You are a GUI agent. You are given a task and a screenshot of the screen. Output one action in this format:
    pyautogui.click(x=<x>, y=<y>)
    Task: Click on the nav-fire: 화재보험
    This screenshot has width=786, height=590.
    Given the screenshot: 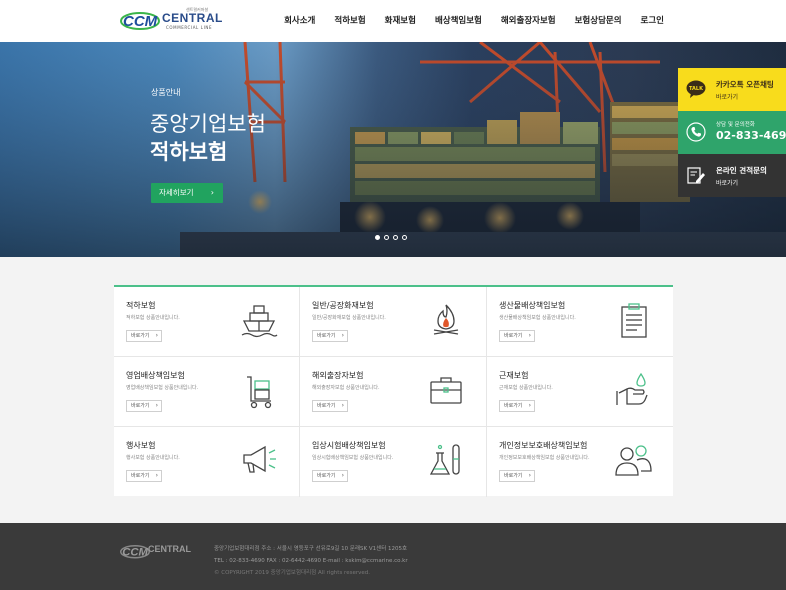 What is the action you would take?
    pyautogui.click(x=400, y=20)
    